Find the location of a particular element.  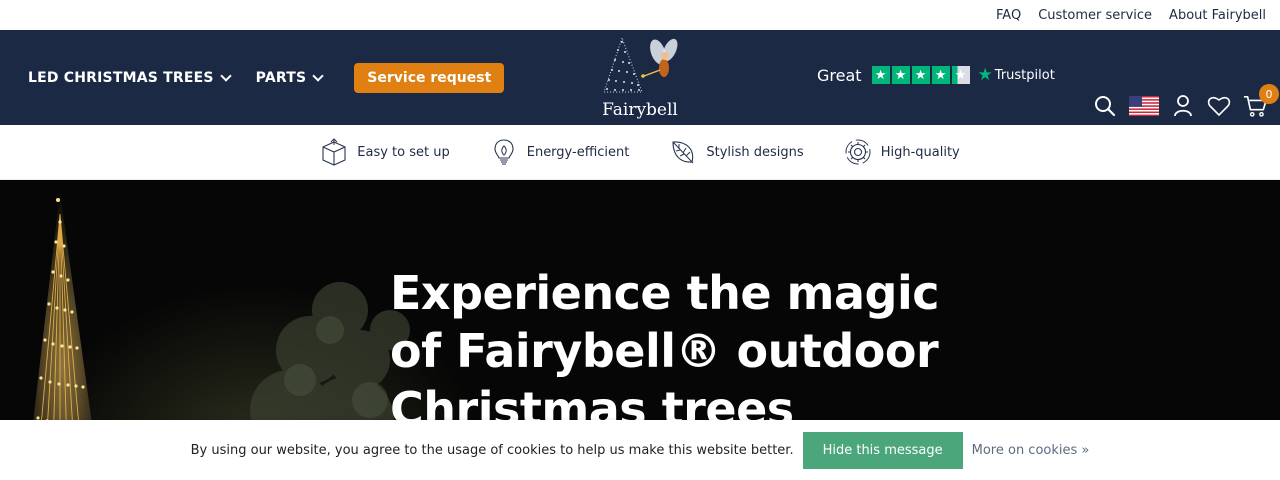

trustpilot-label: Trustpilot is located at coordinates (1024, 75).